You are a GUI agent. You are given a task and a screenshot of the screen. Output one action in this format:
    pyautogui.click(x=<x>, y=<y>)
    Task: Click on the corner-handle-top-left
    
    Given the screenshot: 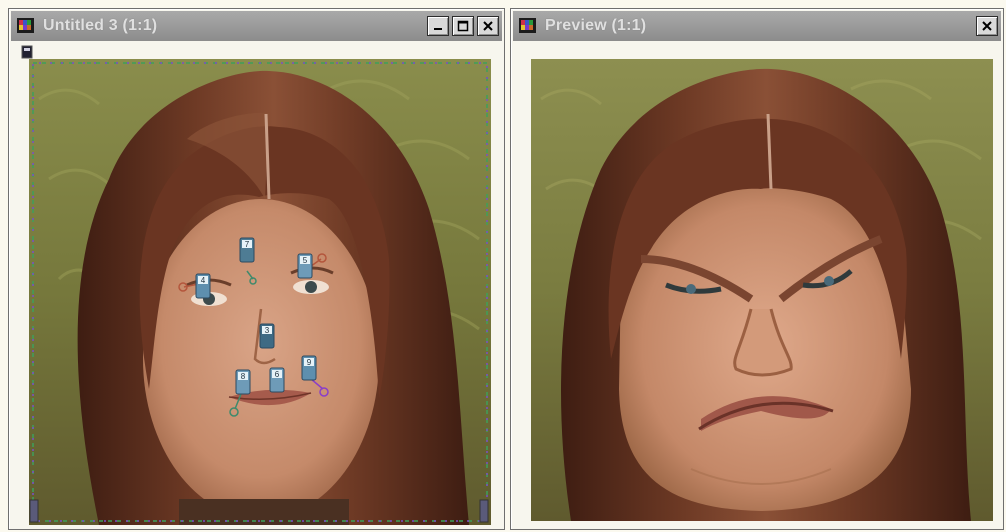 What is the action you would take?
    pyautogui.click(x=27, y=52)
    